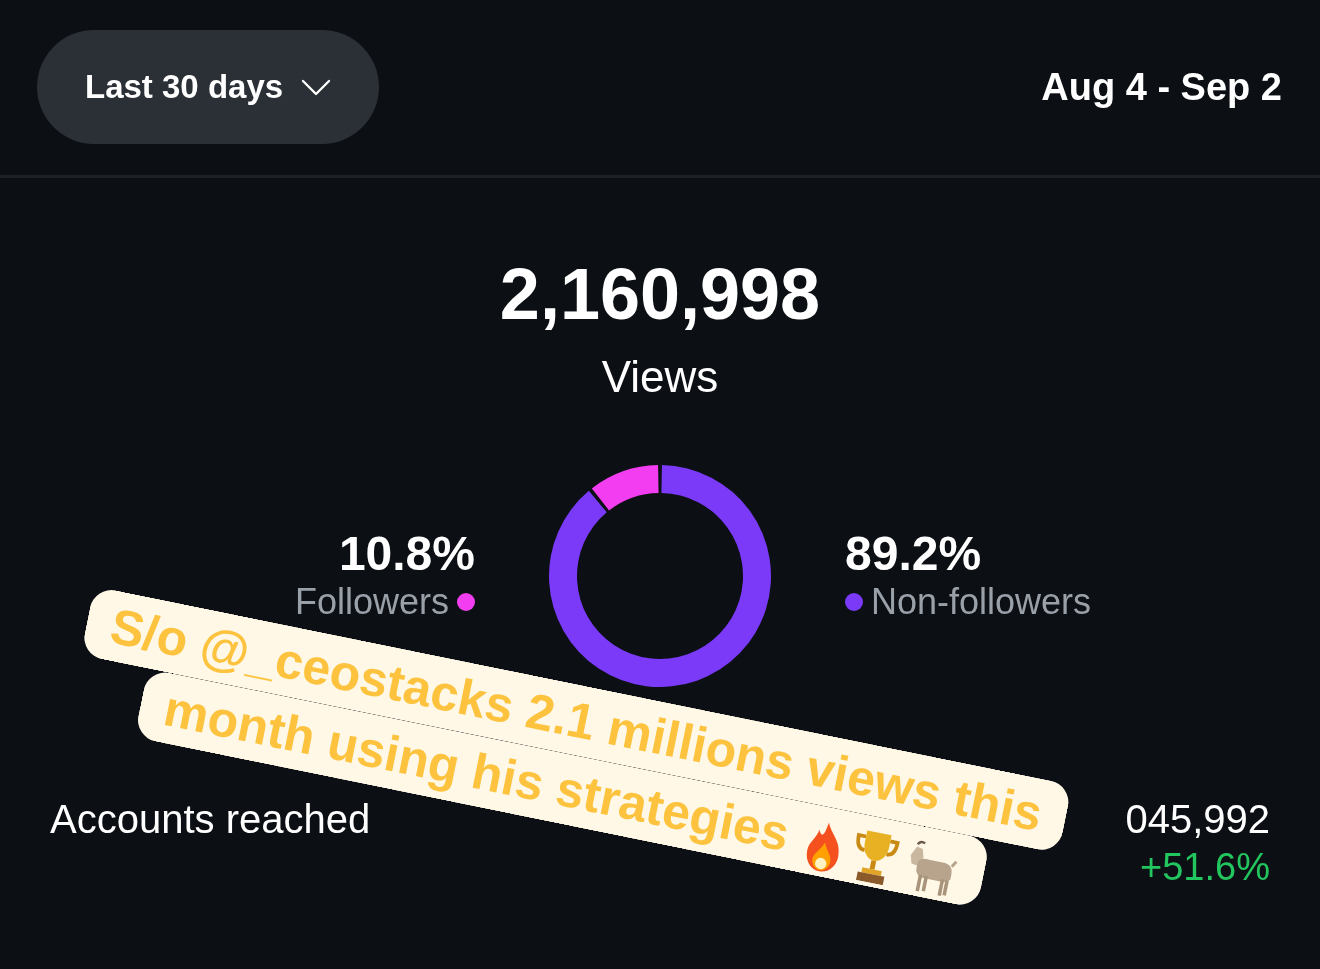 Image resolution: width=1320 pixels, height=969 pixels. What do you see at coordinates (913, 554) in the screenshot?
I see `percentage-value: 89.2%` at bounding box center [913, 554].